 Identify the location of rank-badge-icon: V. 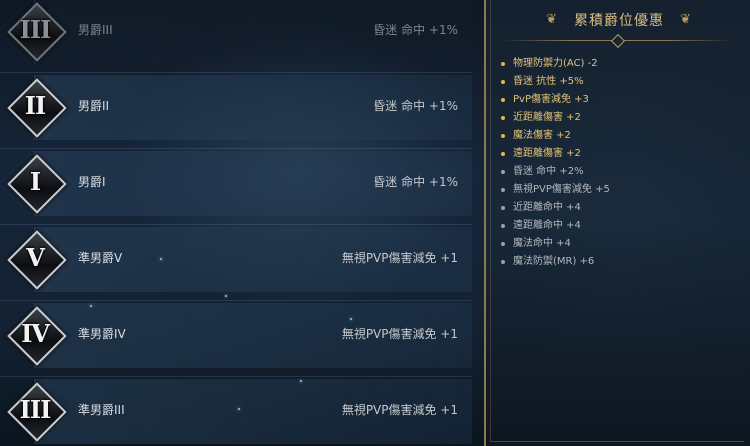
(37, 260).